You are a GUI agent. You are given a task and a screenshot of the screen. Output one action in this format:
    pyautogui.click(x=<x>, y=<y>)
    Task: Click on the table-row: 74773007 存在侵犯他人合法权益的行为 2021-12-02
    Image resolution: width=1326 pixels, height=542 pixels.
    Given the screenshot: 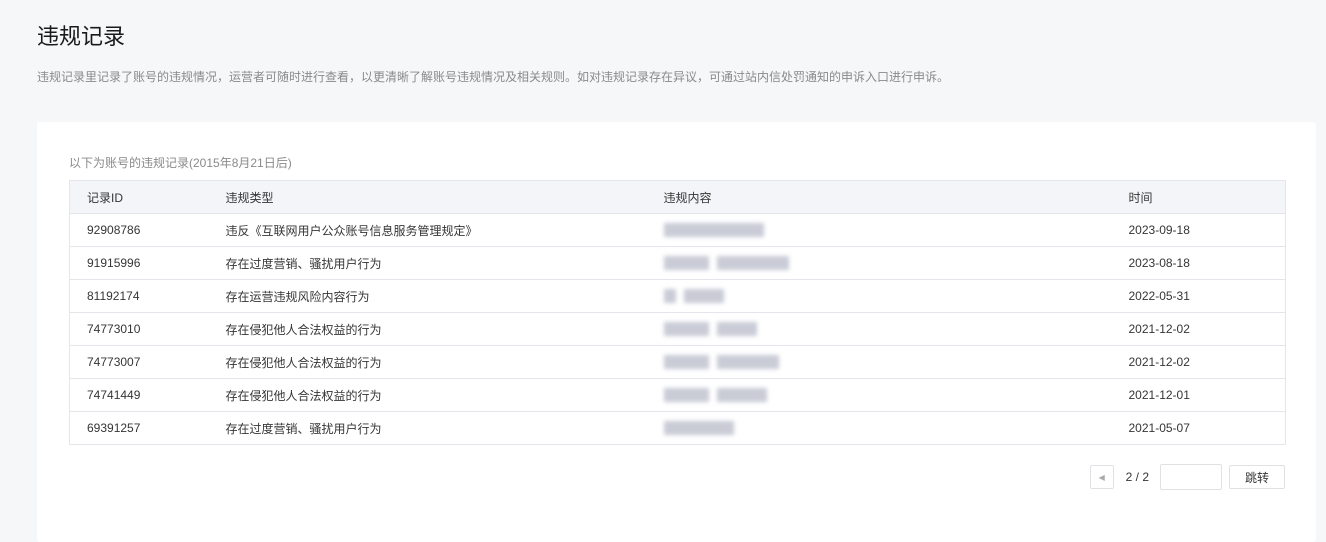 What is the action you would take?
    pyautogui.click(x=677, y=362)
    